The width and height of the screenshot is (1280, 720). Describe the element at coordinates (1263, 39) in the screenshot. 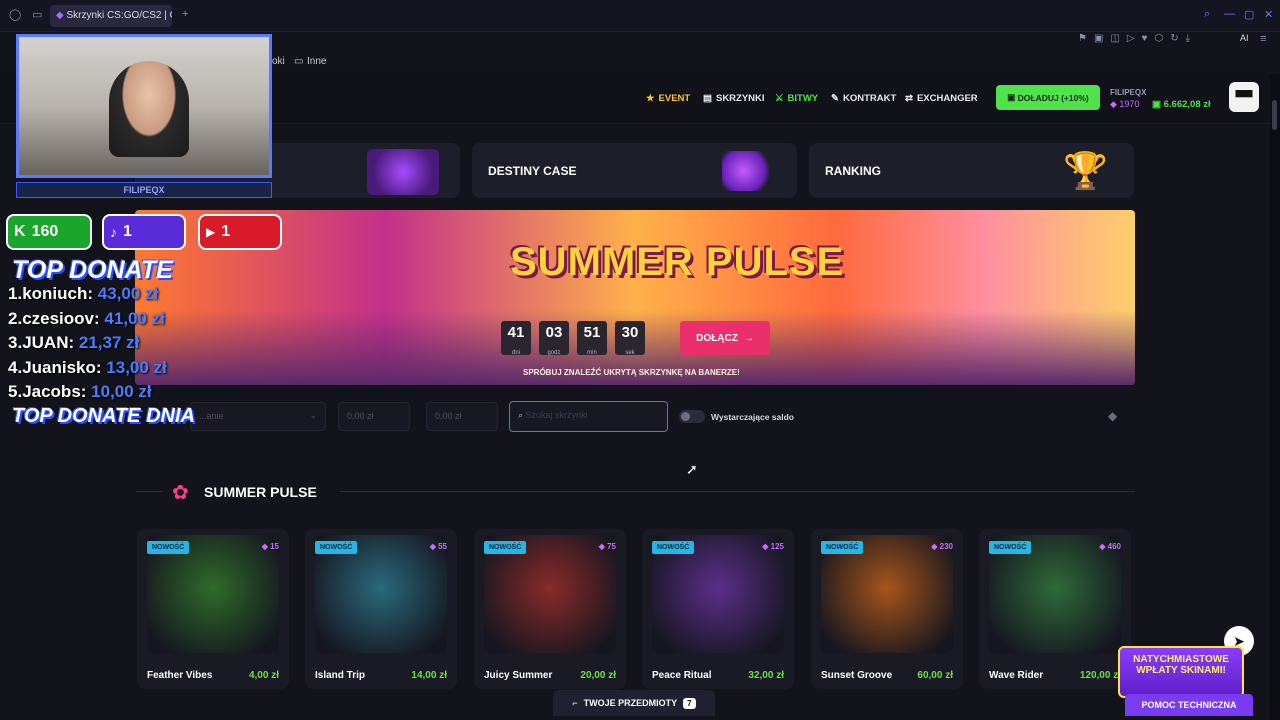

I see `menu-icon: ≡` at that location.